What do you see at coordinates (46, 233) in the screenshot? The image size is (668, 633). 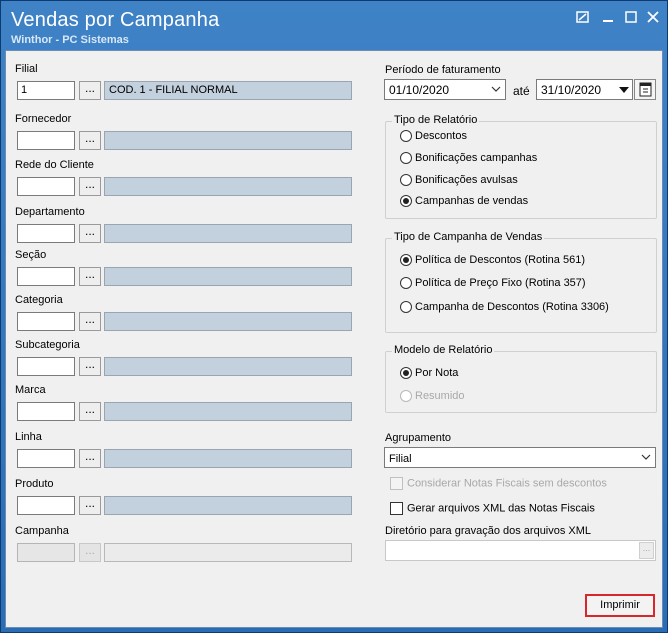 I see `departamento-code-input` at bounding box center [46, 233].